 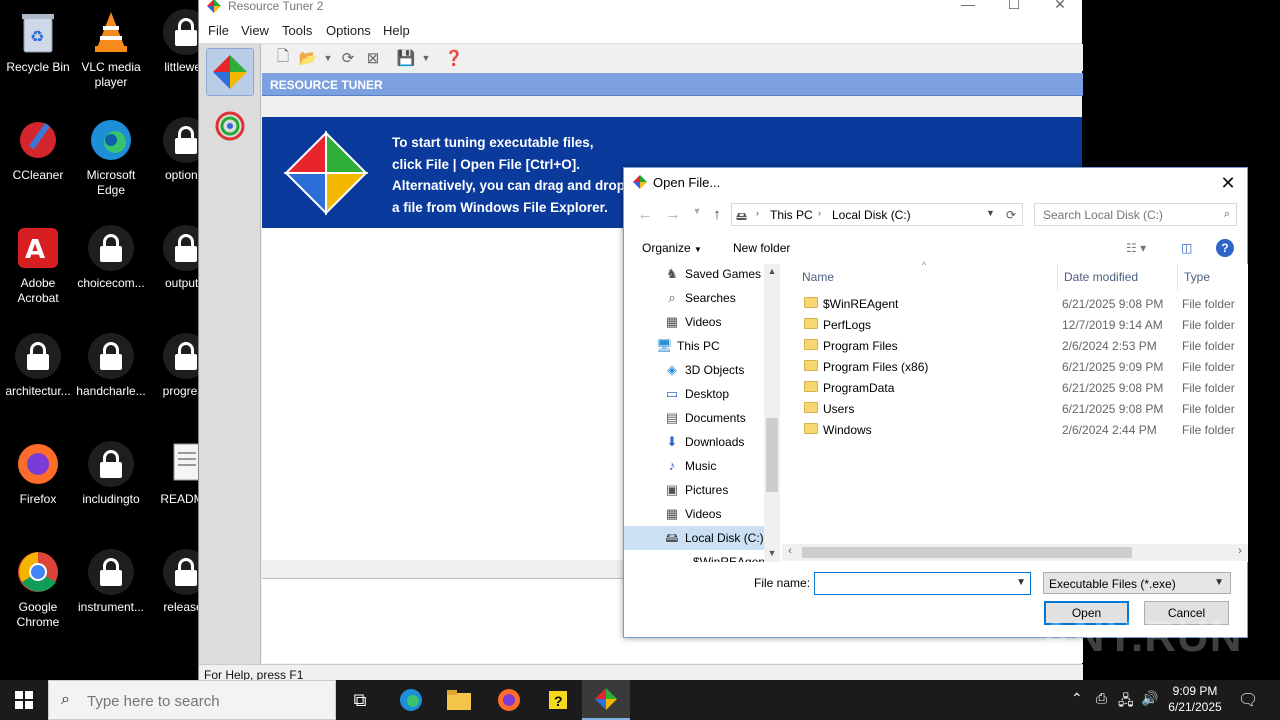 What do you see at coordinates (761, 248) in the screenshot?
I see `new-folder-button: New folder` at bounding box center [761, 248].